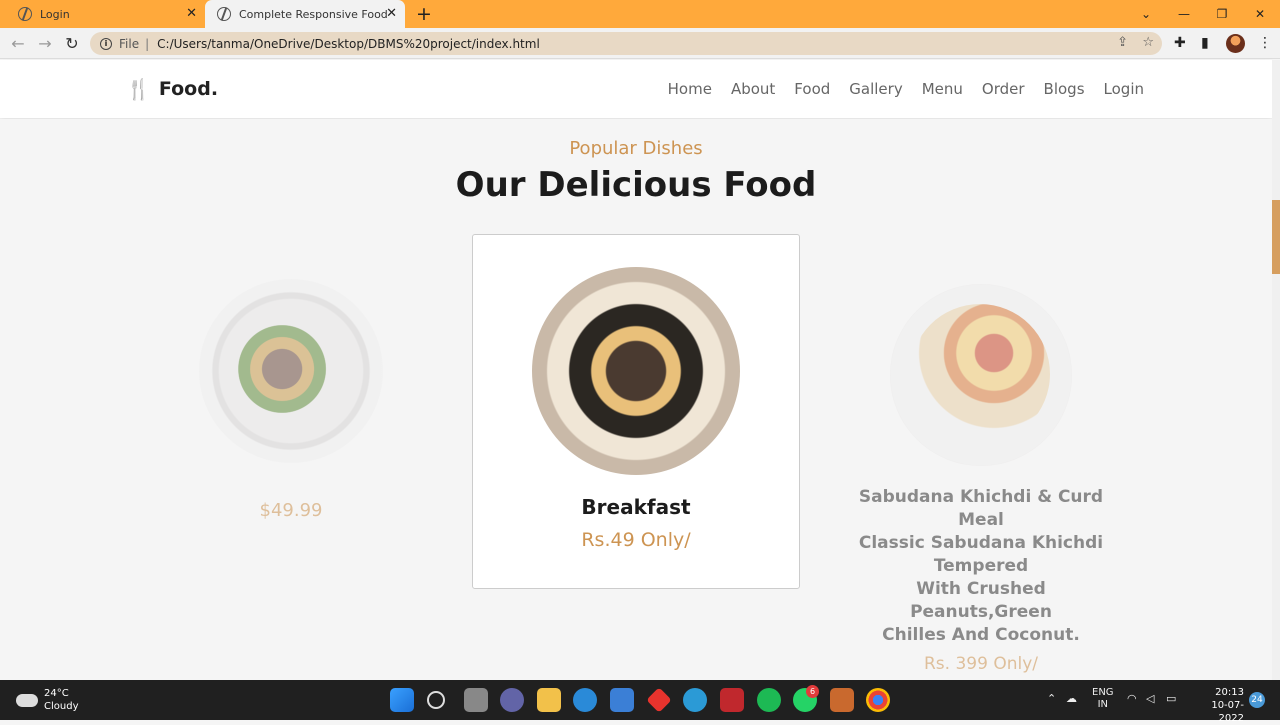 Image resolution: width=1280 pixels, height=725 pixels. Describe the element at coordinates (1276, 370) in the screenshot. I see `page-scrollbar` at that location.